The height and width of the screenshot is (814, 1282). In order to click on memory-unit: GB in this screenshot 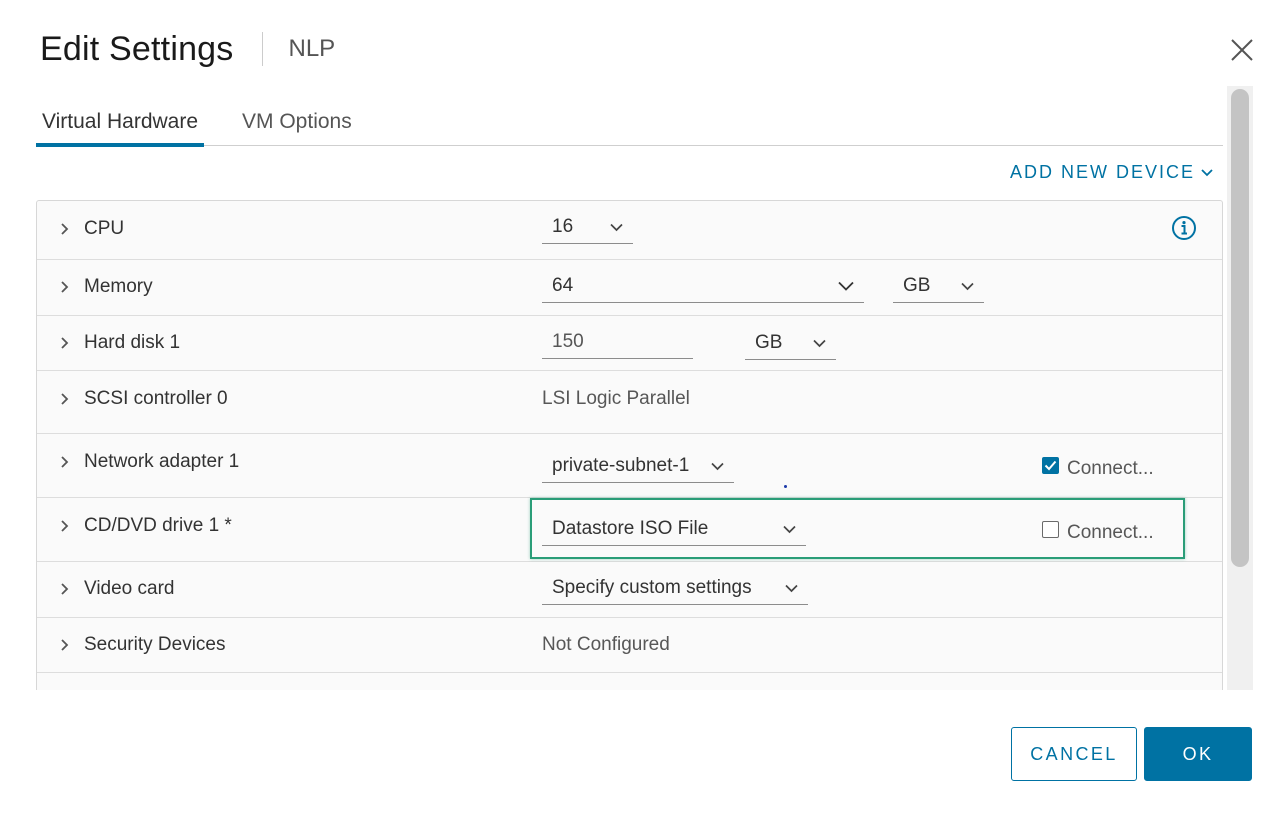, I will do `click(917, 285)`.